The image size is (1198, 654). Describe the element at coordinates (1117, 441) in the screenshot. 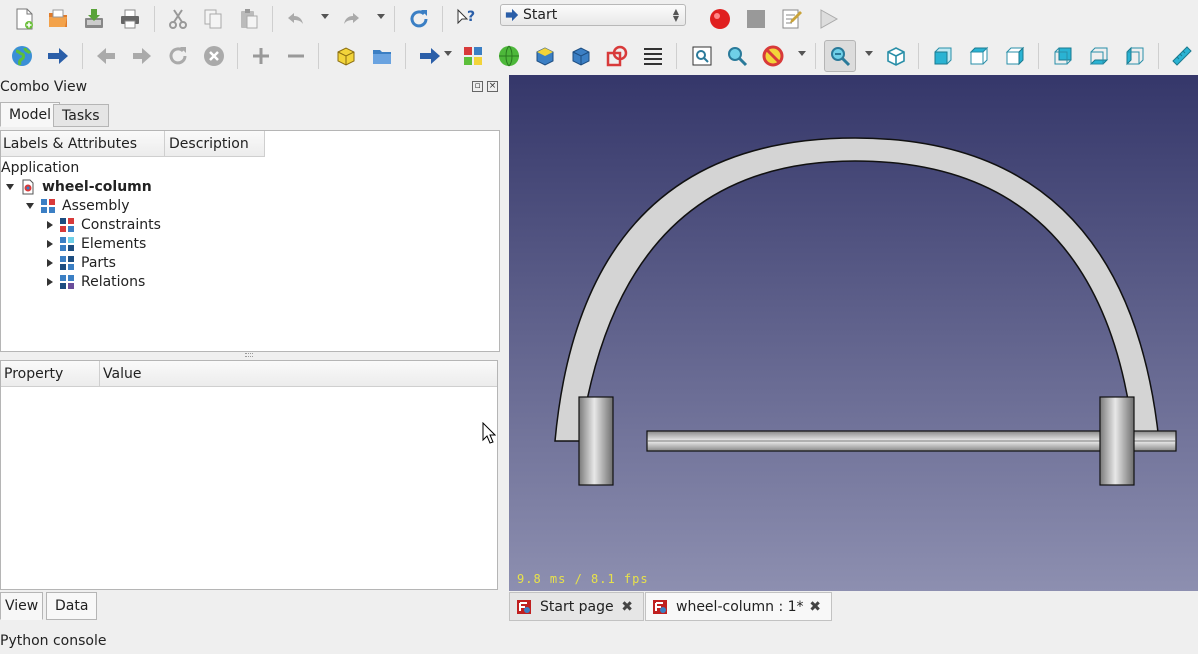

I see `wheel-right` at that location.